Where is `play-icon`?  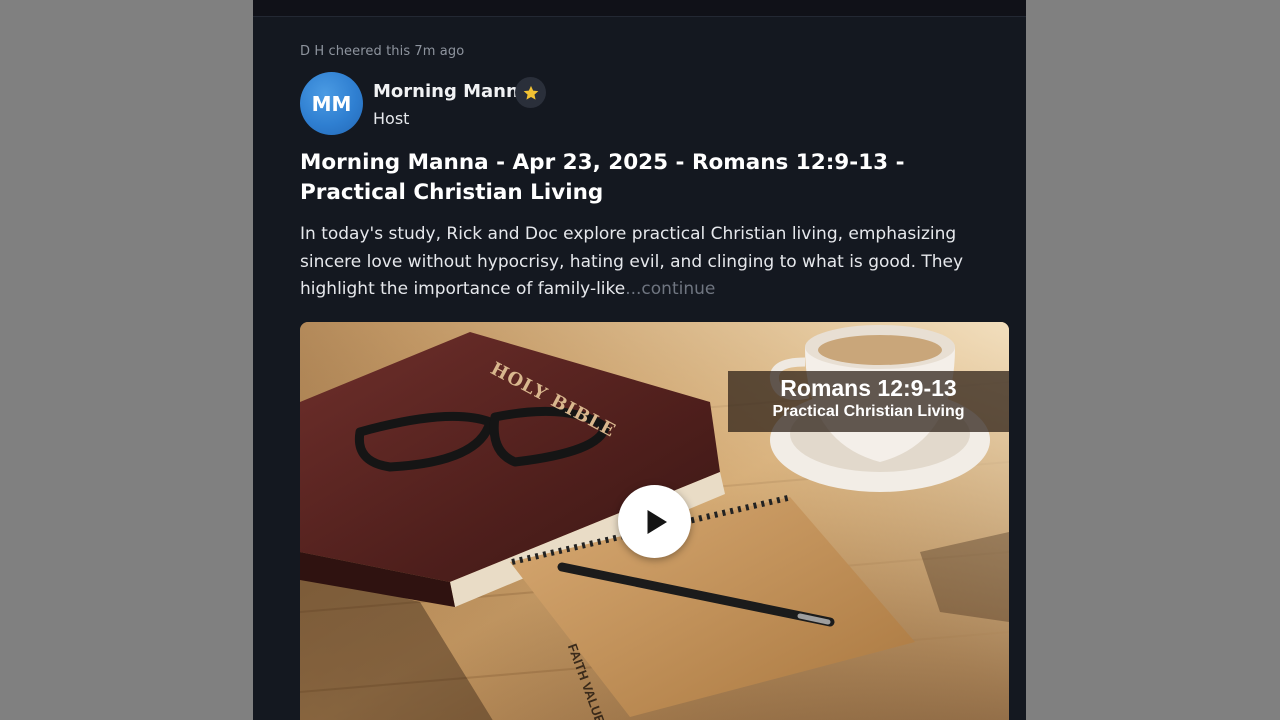 play-icon is located at coordinates (657, 521).